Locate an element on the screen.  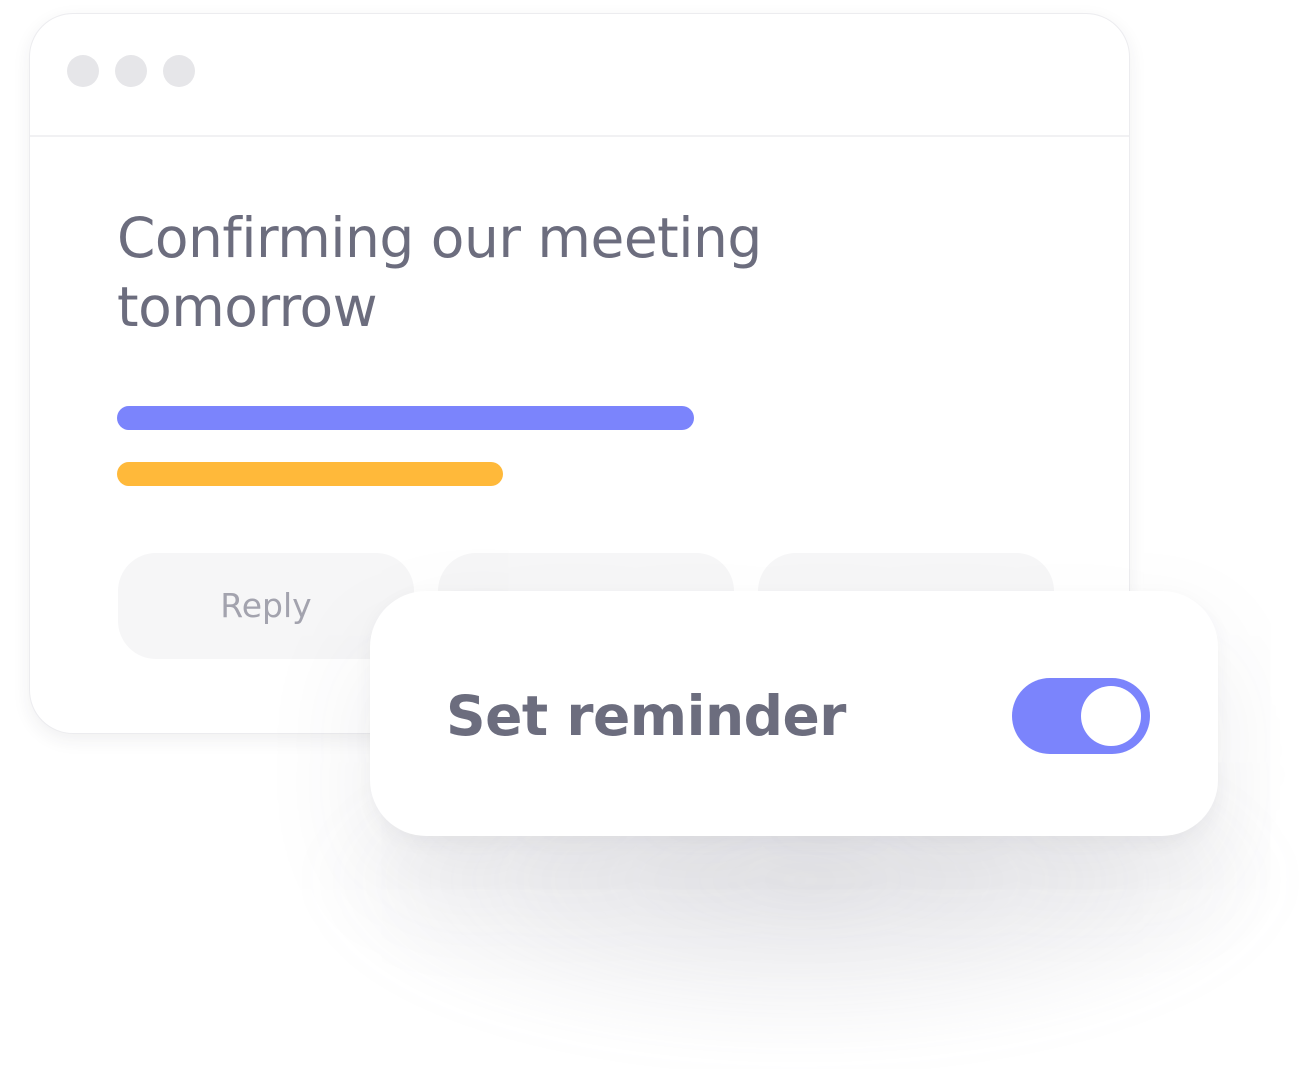
window-title-bar is located at coordinates (579, 75).